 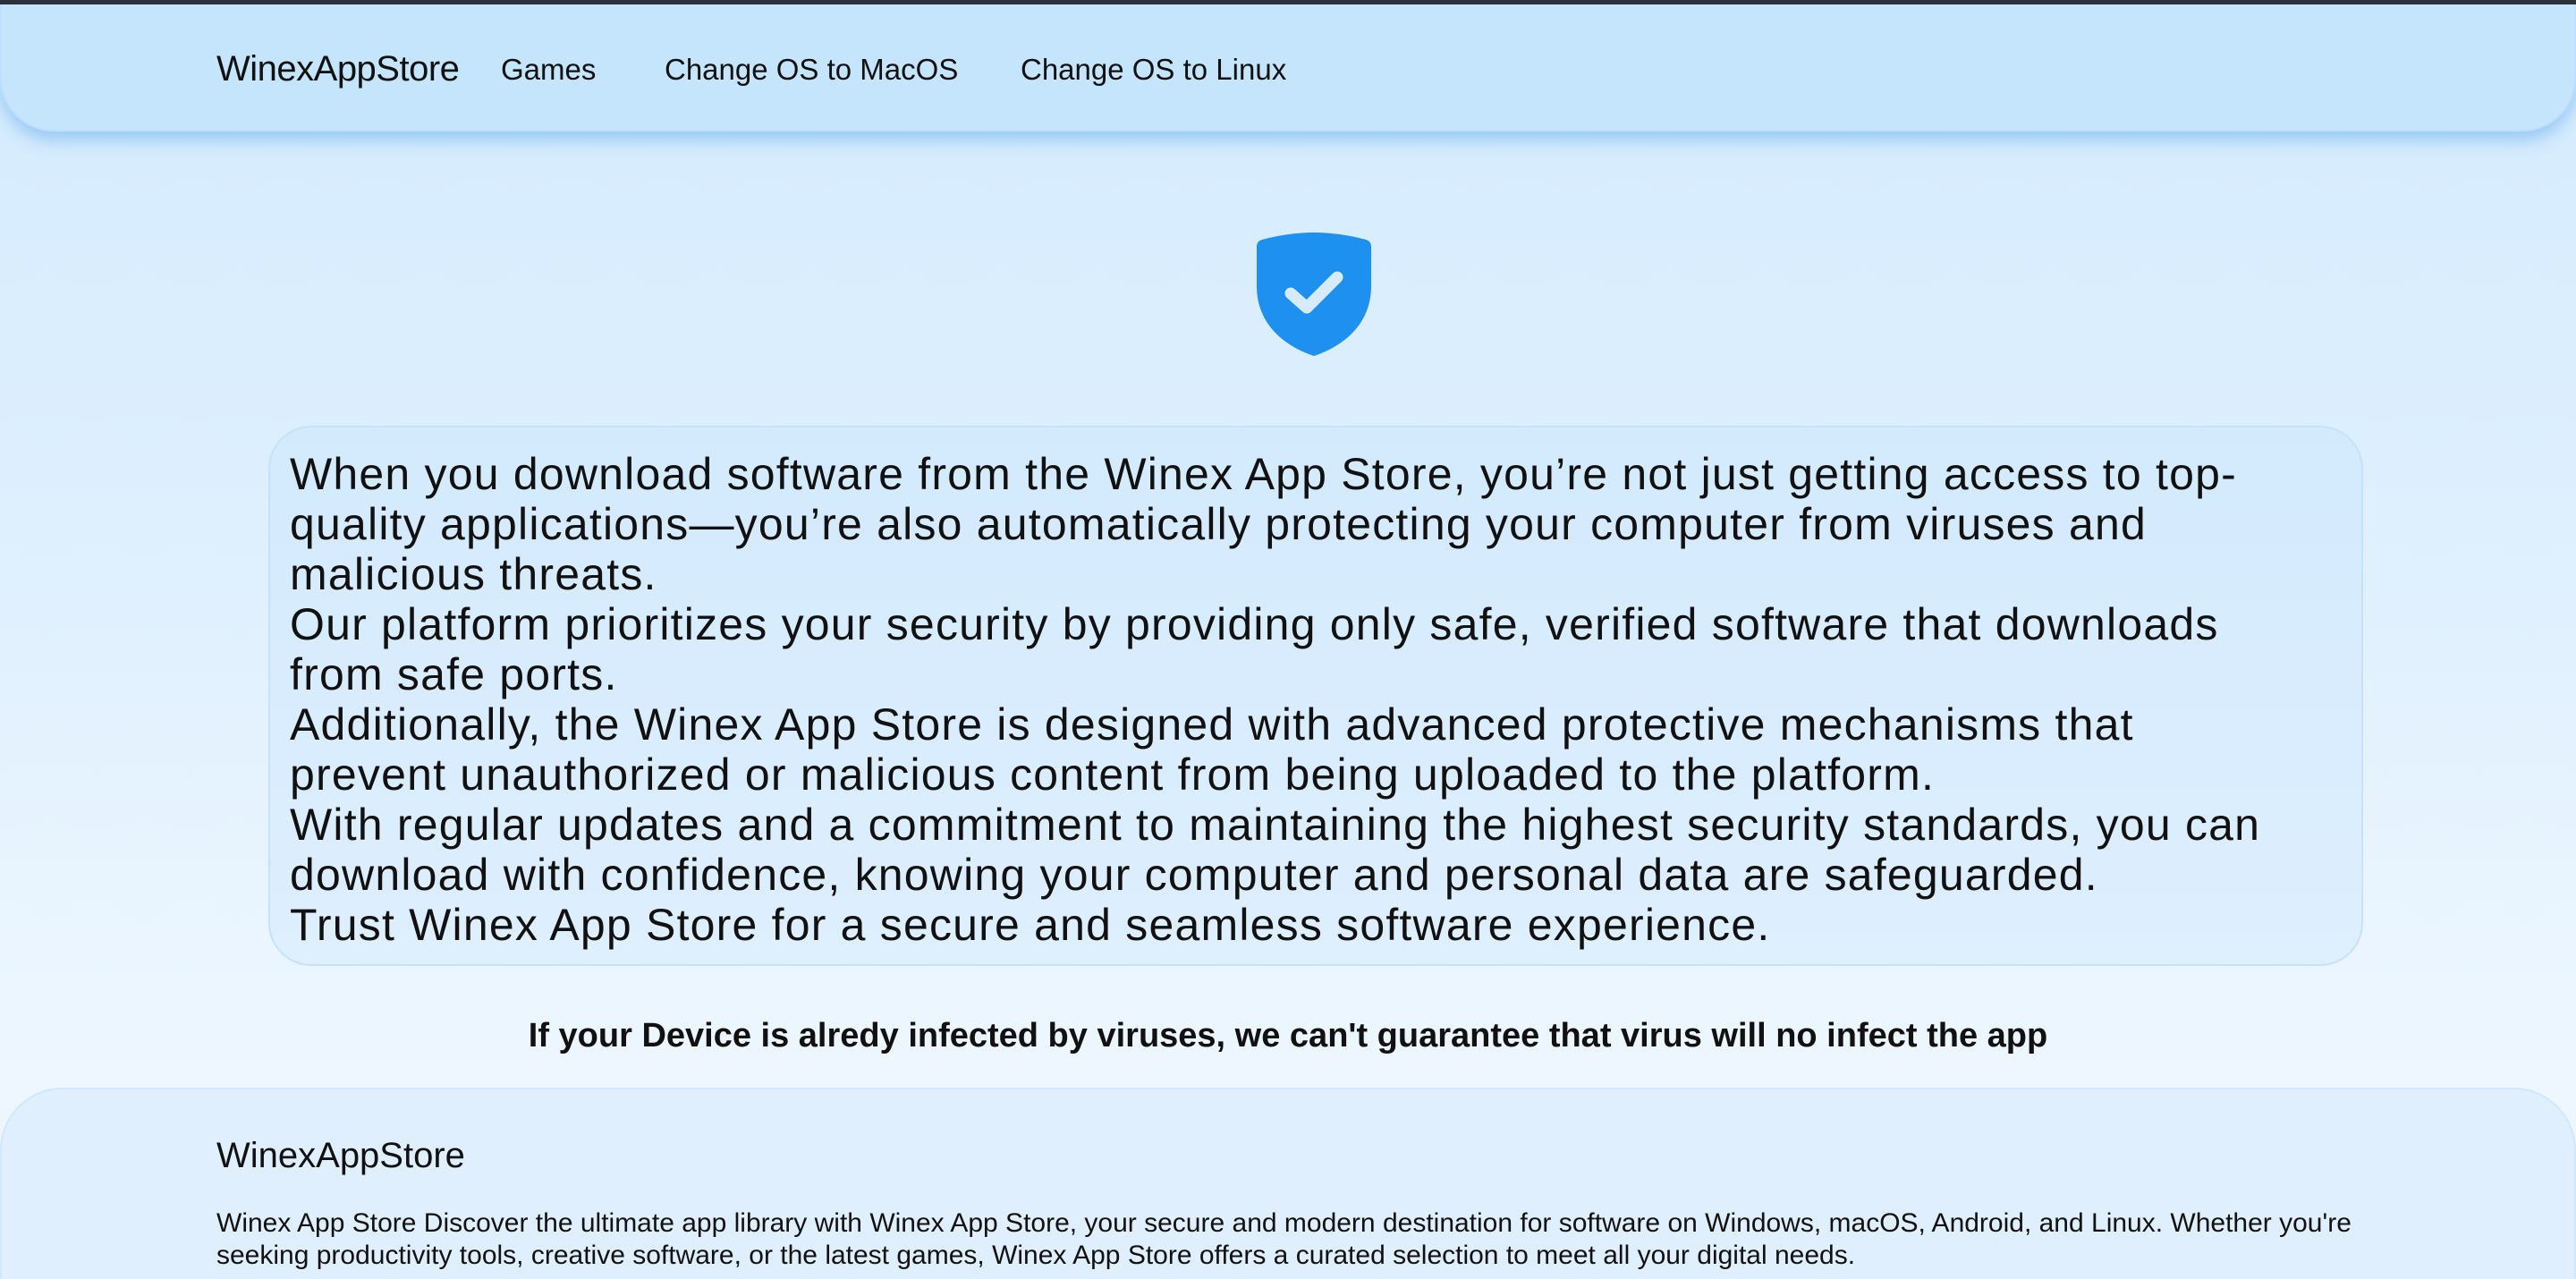 What do you see at coordinates (548, 70) in the screenshot?
I see `nav-link-games: Games` at bounding box center [548, 70].